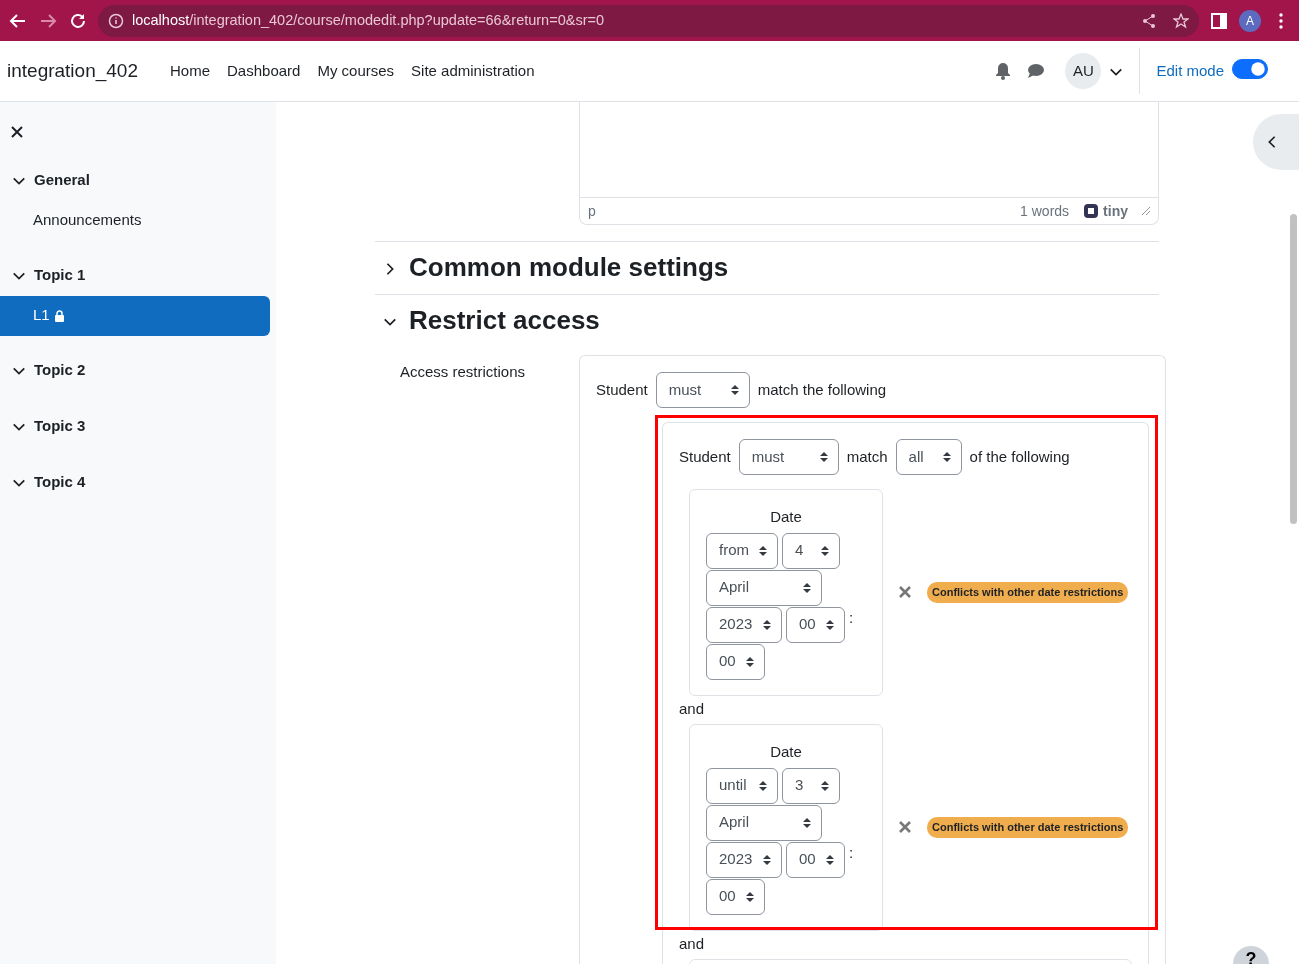 Image resolution: width=1299 pixels, height=964 pixels. I want to click on editor-brand: tiny, so click(1115, 211).